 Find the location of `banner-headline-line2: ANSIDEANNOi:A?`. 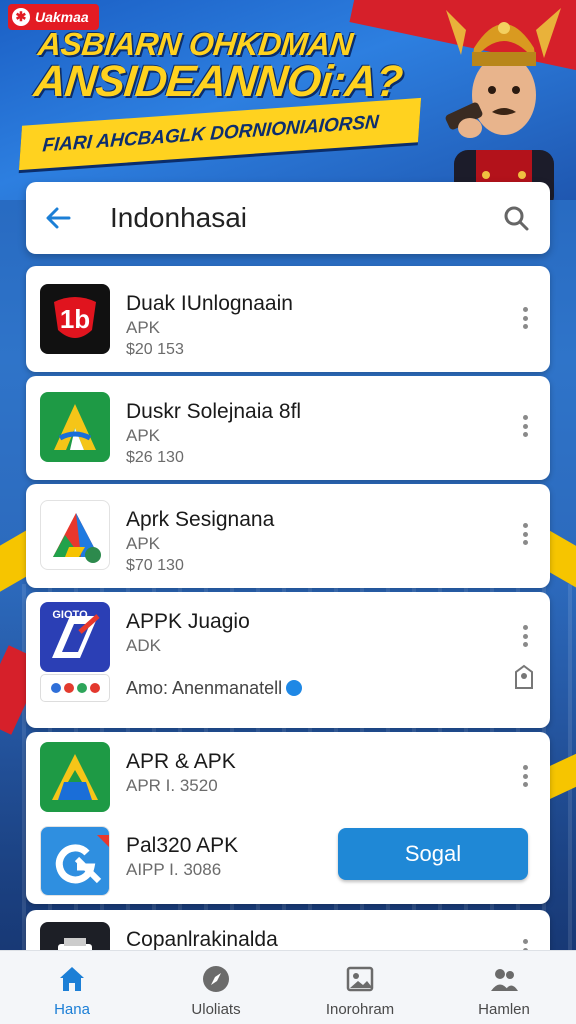

banner-headline-line2: ANSIDEANNOi:A? is located at coordinates (218, 81).